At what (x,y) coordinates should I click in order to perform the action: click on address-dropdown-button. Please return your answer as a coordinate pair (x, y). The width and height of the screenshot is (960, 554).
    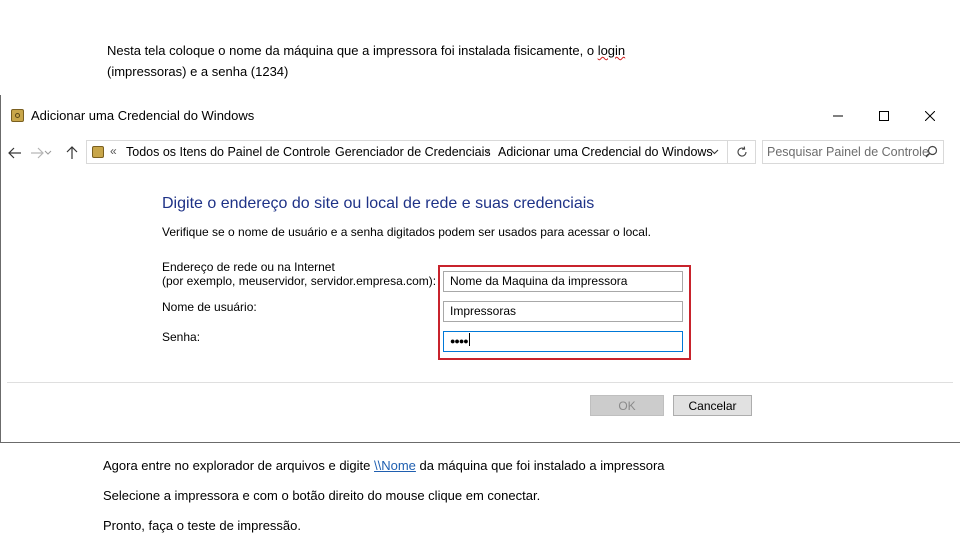
    Looking at the image, I should click on (714, 152).